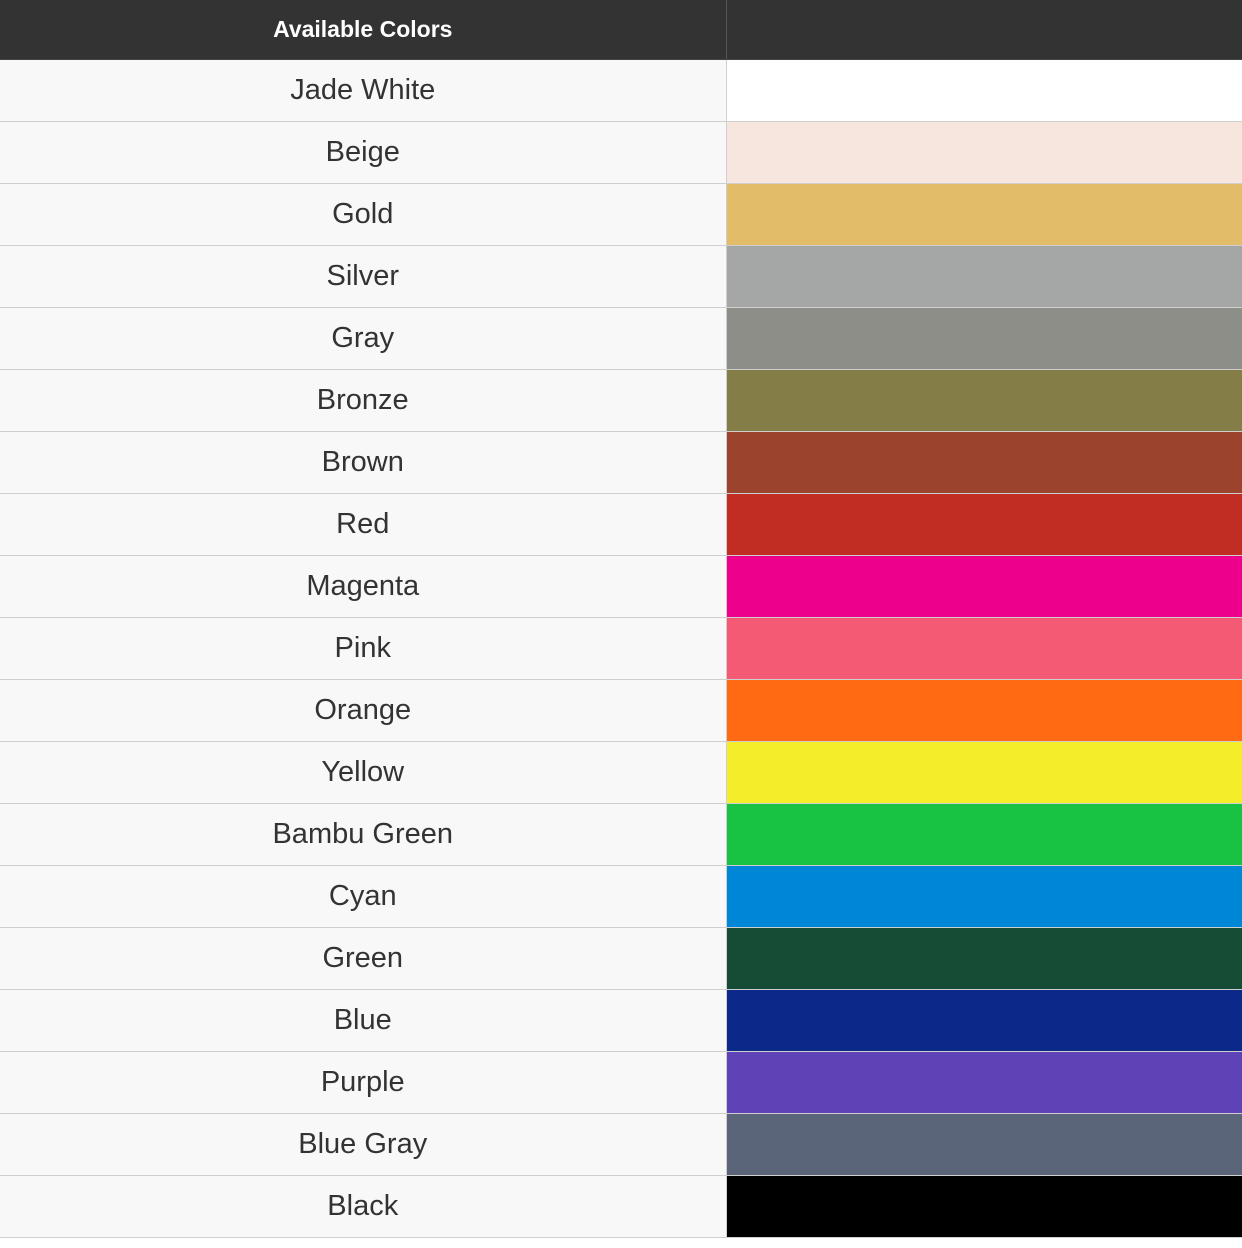 The image size is (1242, 1248). I want to click on table-row: Cyan, so click(621, 896).